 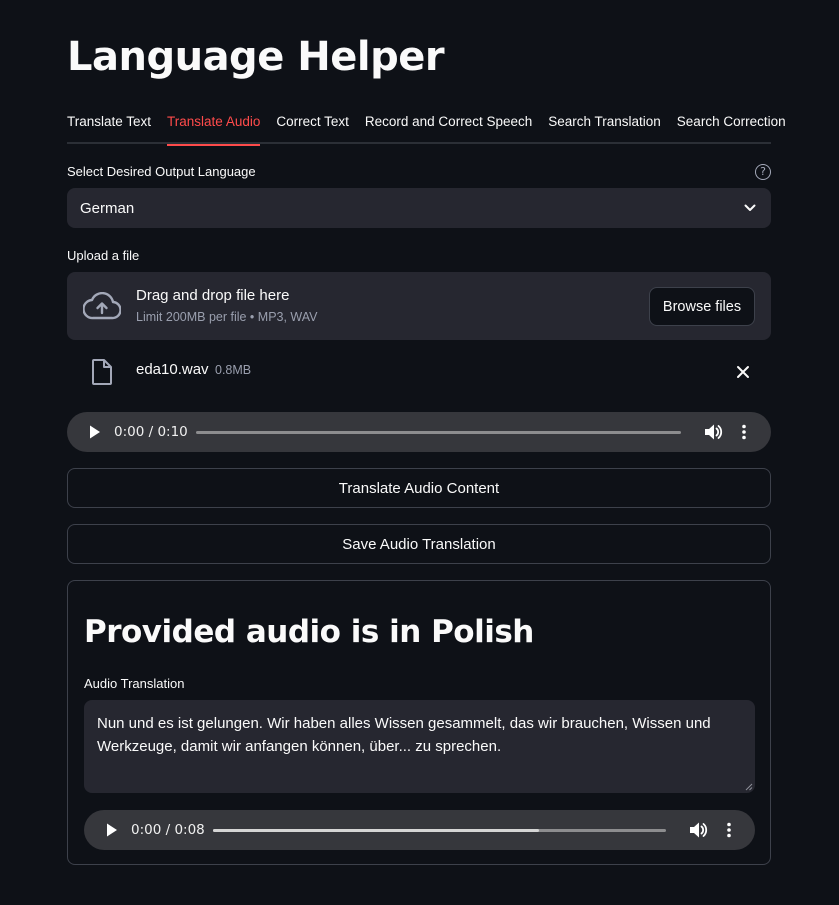 What do you see at coordinates (448, 128) in the screenshot?
I see `tab-record-correct-speech: Record and Correct Speech` at bounding box center [448, 128].